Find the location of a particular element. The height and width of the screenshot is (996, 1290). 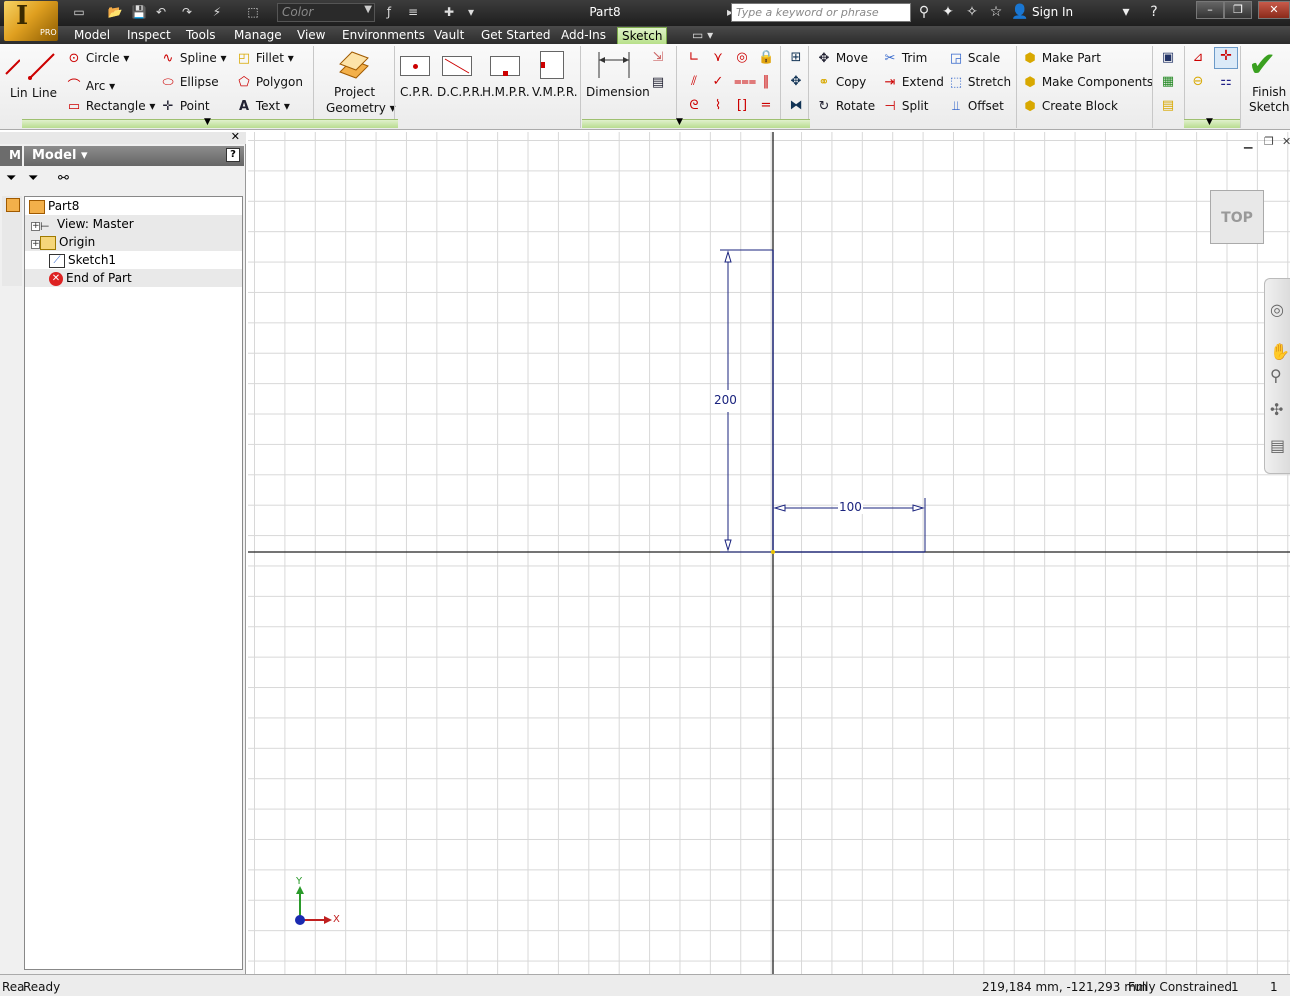

polygon-button: ⬠ Polygon is located at coordinates (269, 82).